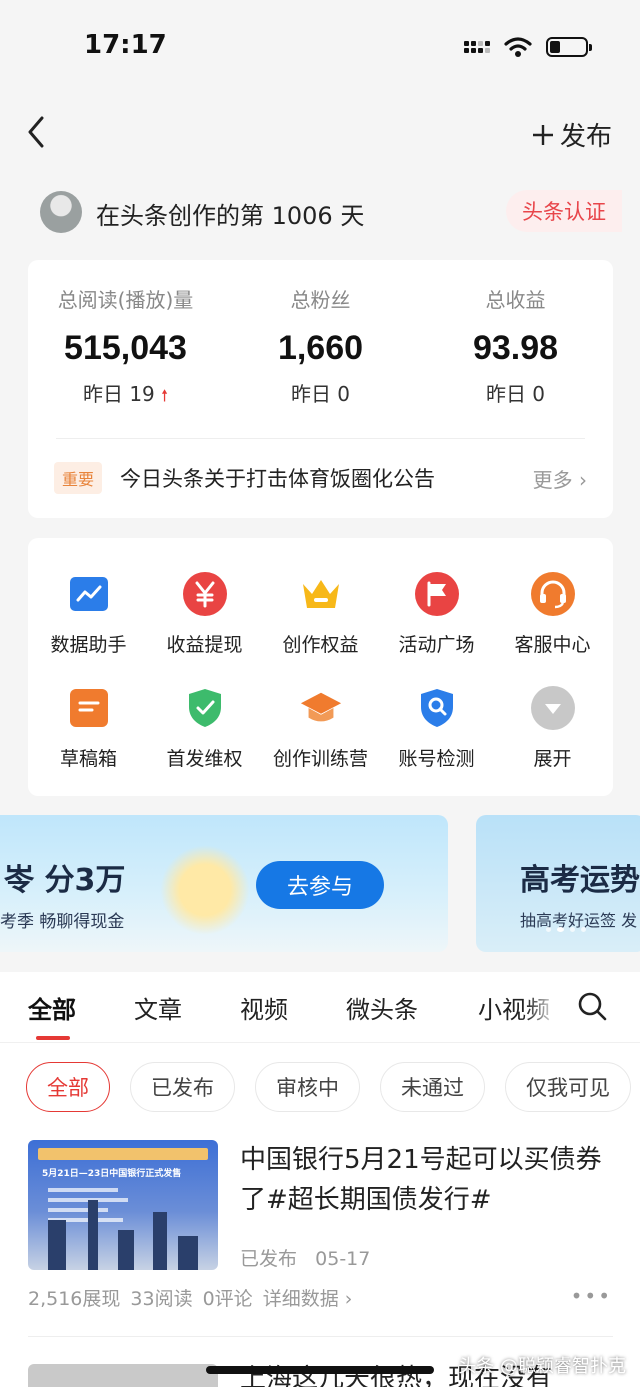  I want to click on tab-short-videos: 小视频, so click(518, 1007).